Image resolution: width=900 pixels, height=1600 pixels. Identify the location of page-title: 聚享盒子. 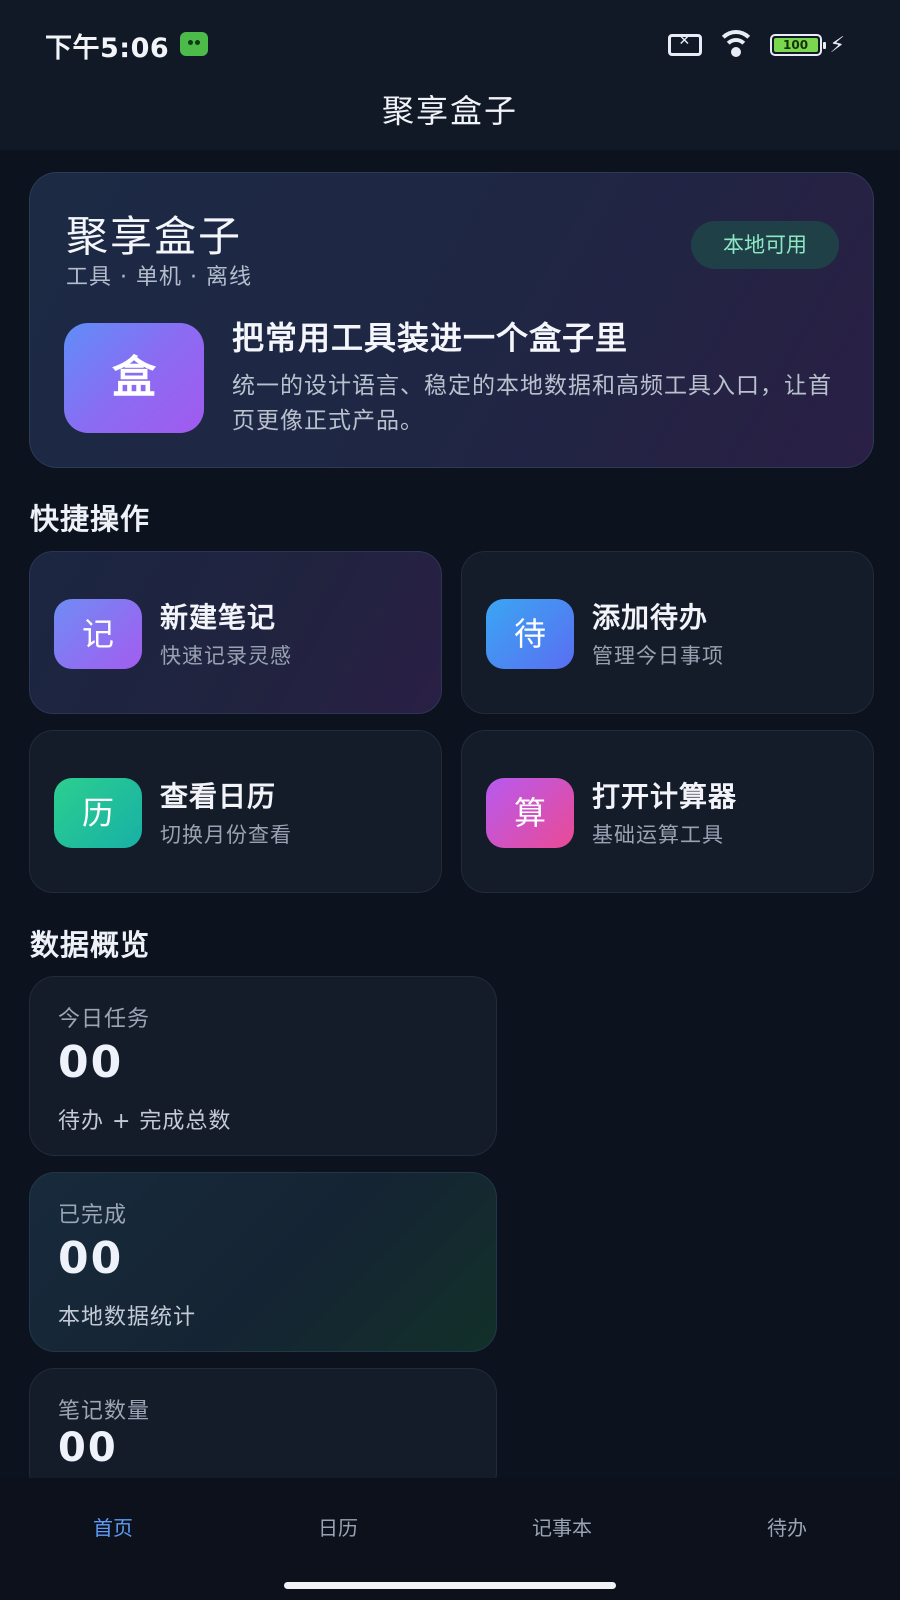
(449, 111).